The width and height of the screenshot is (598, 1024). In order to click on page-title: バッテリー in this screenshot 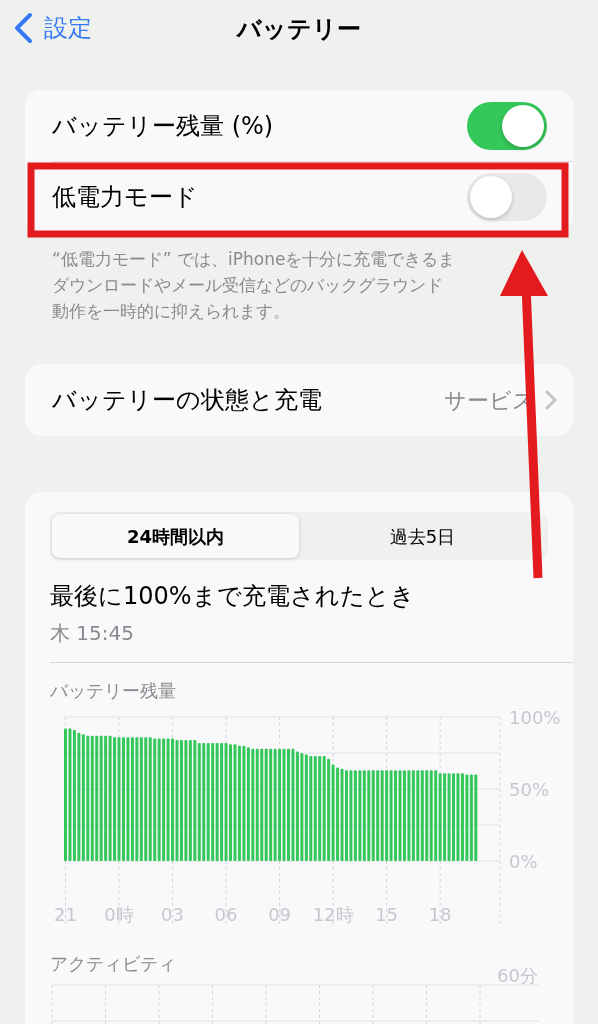, I will do `click(299, 29)`.